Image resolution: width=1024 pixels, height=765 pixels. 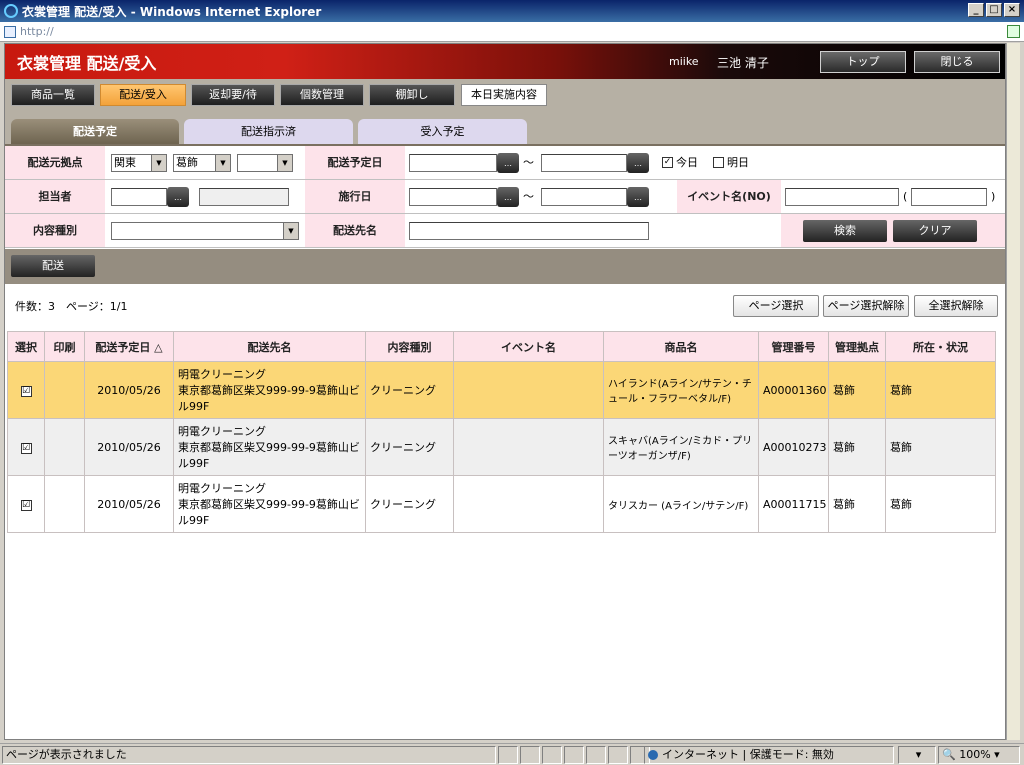 I want to click on col-header-code: 管理番号, so click(x=793, y=346).